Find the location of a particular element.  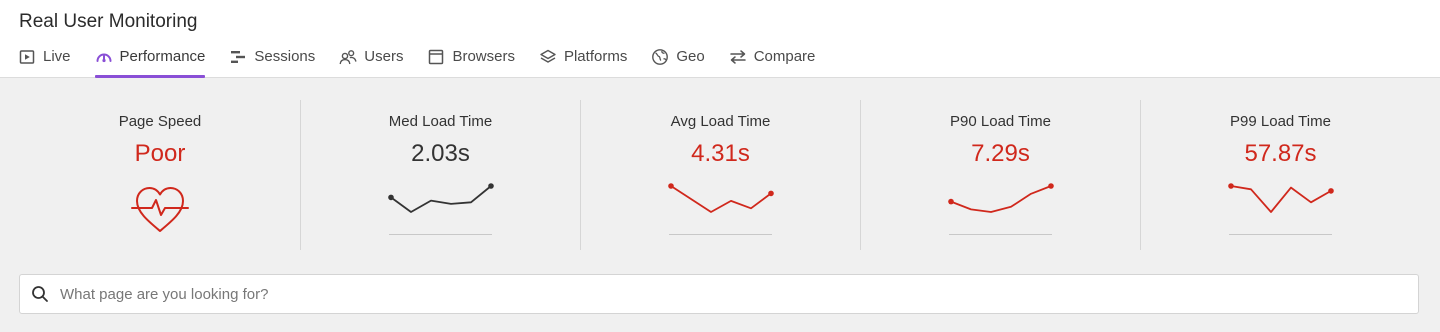

metric-value: 7.29s is located at coordinates (1000, 153).